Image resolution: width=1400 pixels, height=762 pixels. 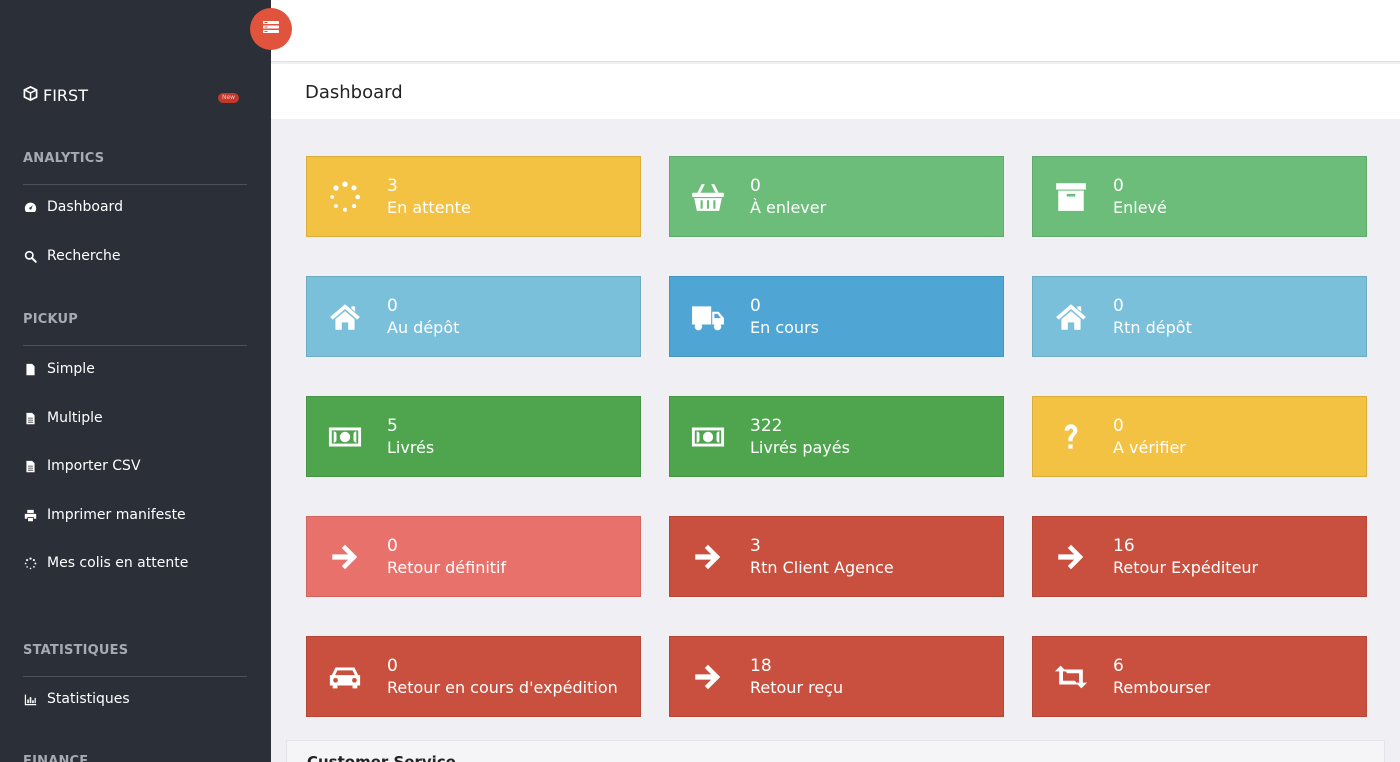 I want to click on sidebar-item-imprimer-manifeste: Imprimer manifeste, so click(x=104, y=515).